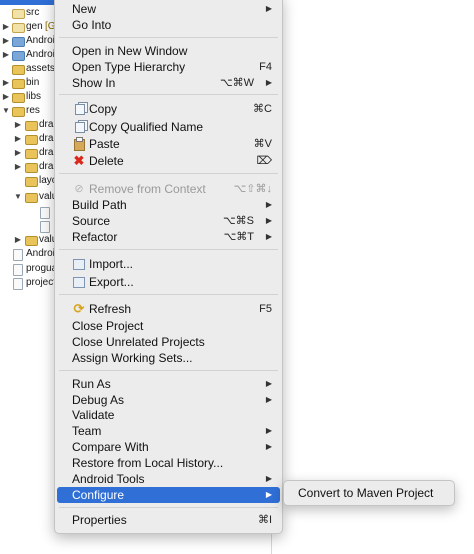 This screenshot has height=554, width=474. Describe the element at coordinates (30, 254) in the screenshot. I see `tree-item-android-manifest: Androi` at that location.